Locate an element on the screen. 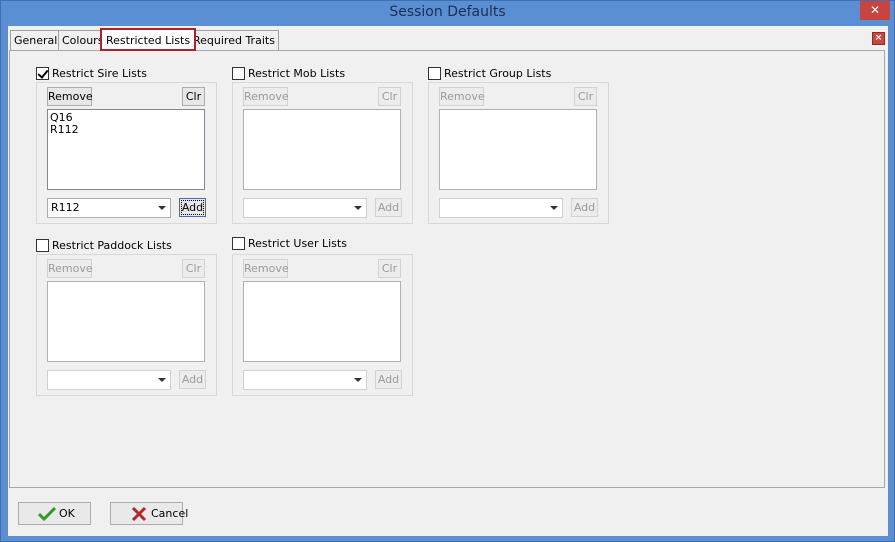  mob-group-box: Remove Clr Add is located at coordinates (322, 153).